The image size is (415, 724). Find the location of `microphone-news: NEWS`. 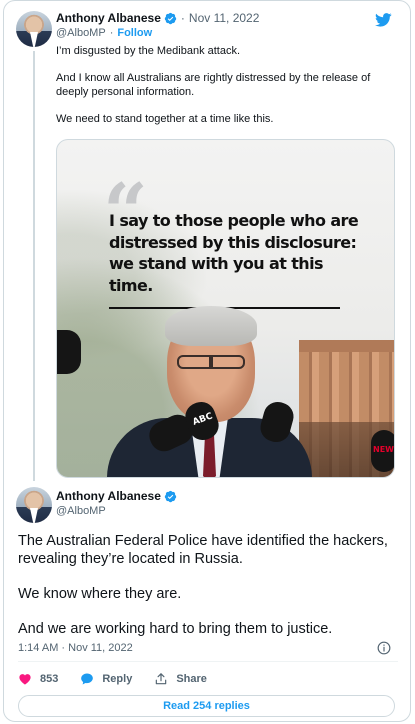

microphone-news: NEWS is located at coordinates (382, 451).